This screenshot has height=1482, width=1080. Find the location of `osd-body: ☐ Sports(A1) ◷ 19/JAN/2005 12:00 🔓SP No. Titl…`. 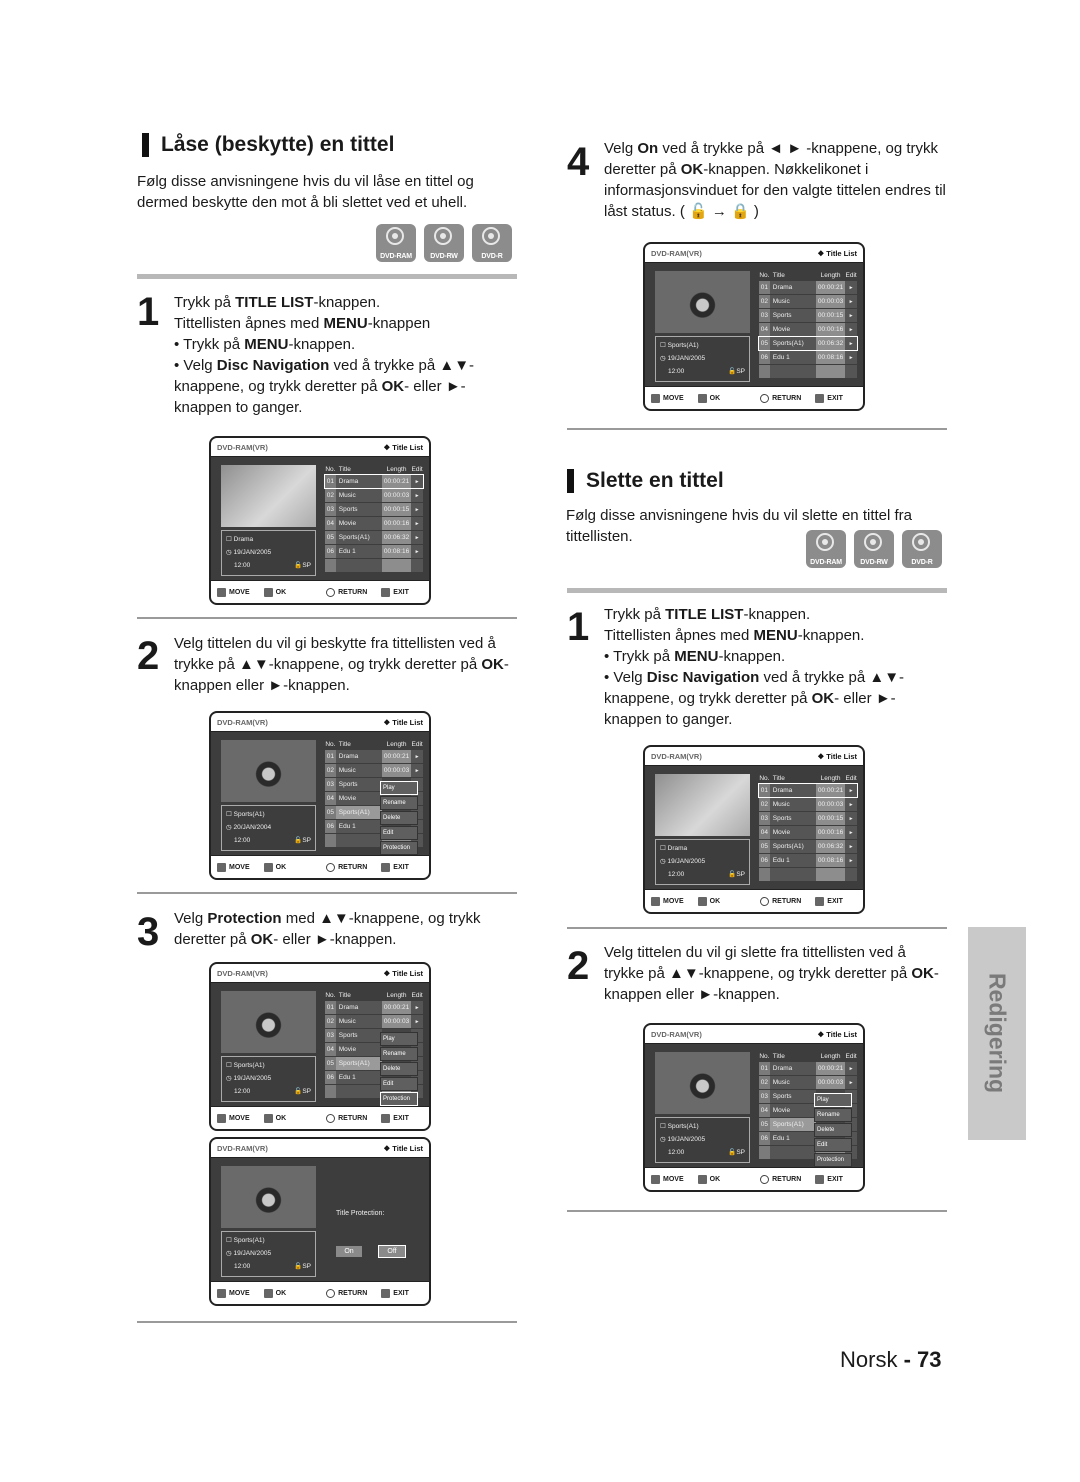

osd-body: ☐ Sports(A1) ◷ 19/JAN/2005 12:00 🔓SP No. Titl… is located at coordinates (754, 324).